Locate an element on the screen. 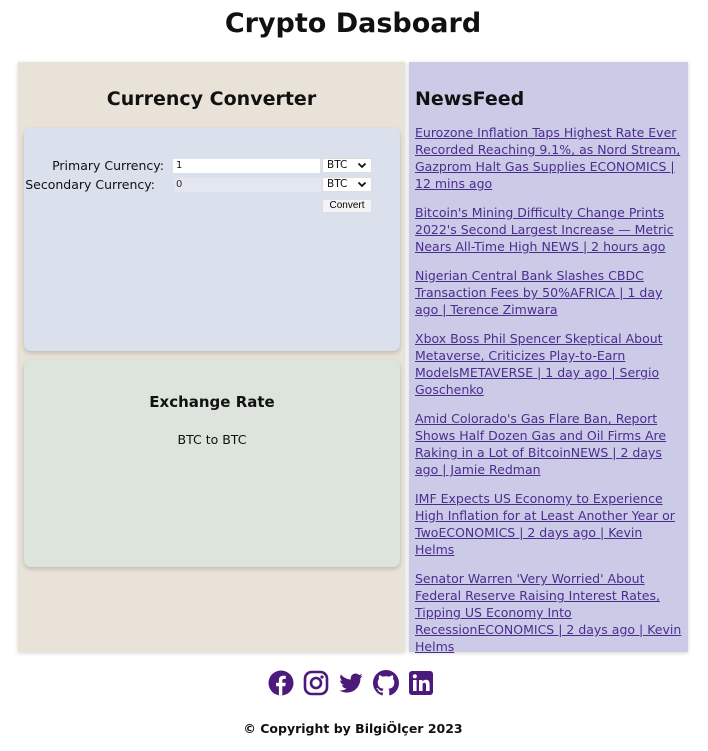 Image resolution: width=708 pixels, height=751 pixels. convert-button: Convert is located at coordinates (347, 206).